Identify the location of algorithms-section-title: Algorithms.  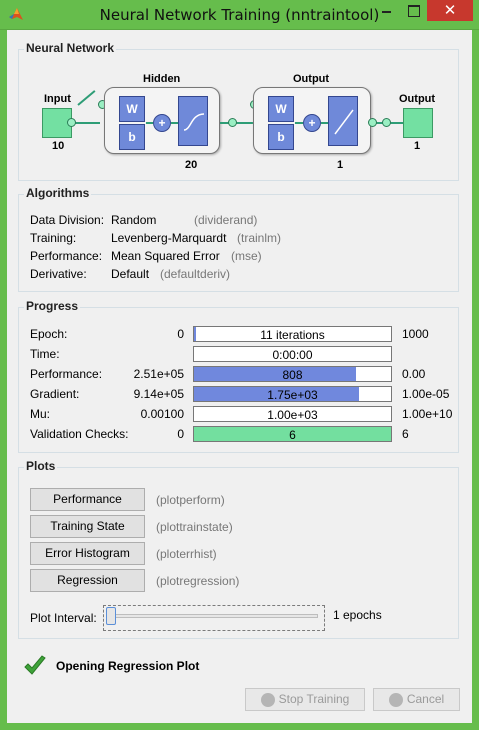
(58, 193).